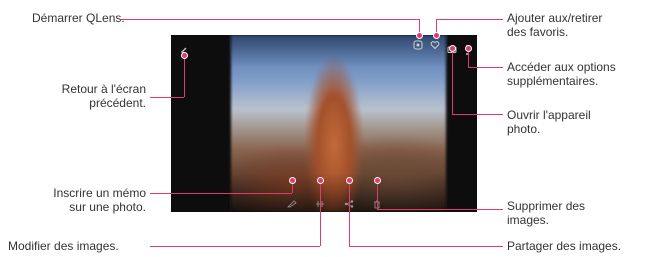 This screenshot has width=647, height=257. What do you see at coordinates (99, 200) in the screenshot?
I see `callout-write-memo: Inscrire un mémo sur une photo.` at bounding box center [99, 200].